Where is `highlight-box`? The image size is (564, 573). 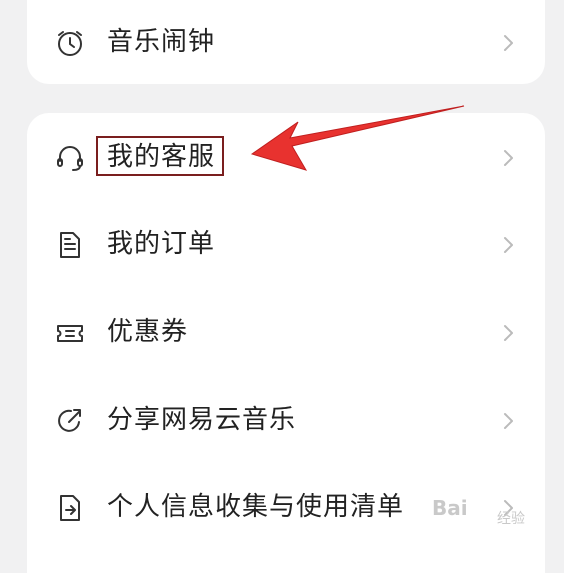 highlight-box is located at coordinates (160, 156).